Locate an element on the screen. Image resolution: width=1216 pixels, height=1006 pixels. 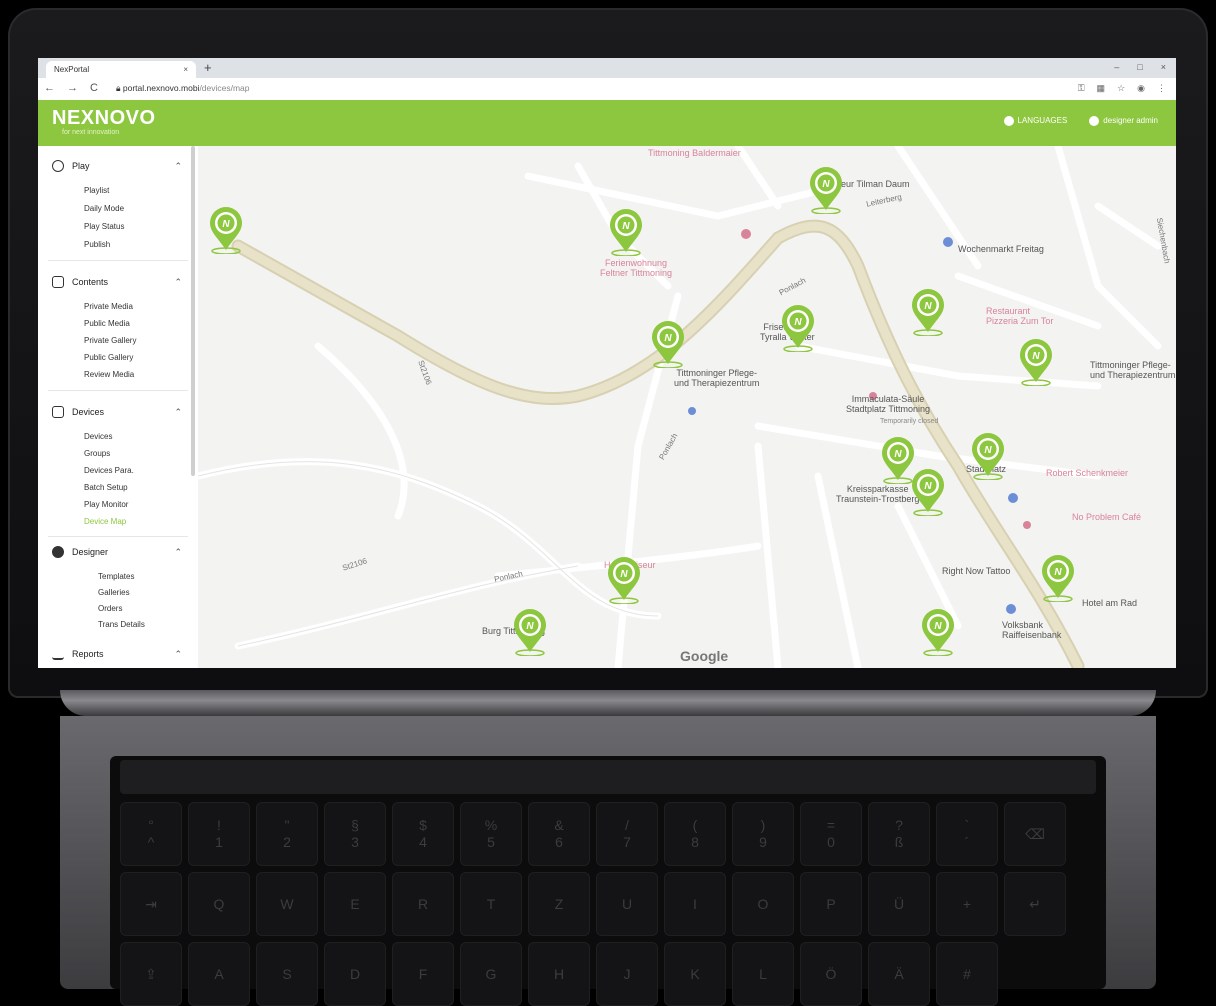
browser-tab: NexPortal × is located at coordinates (121, 69).